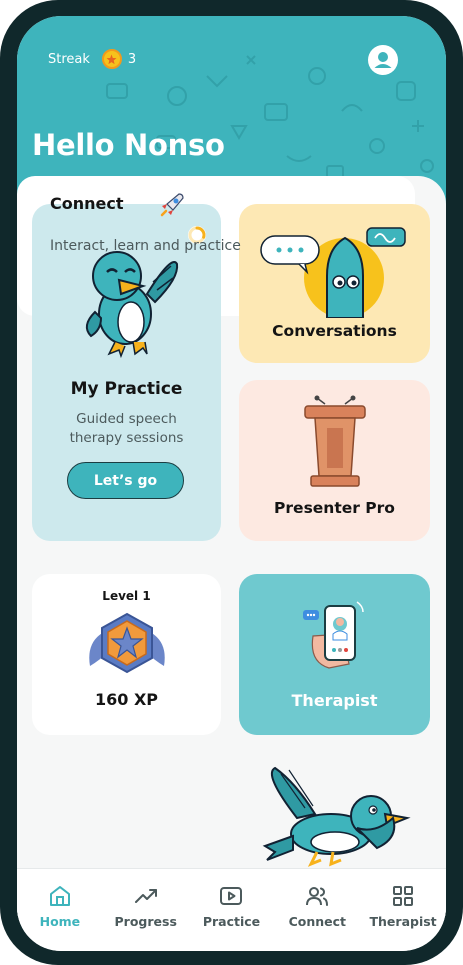 This screenshot has height=965, width=463. I want to click on level-card: Level 1 160 XP, so click(126, 654).